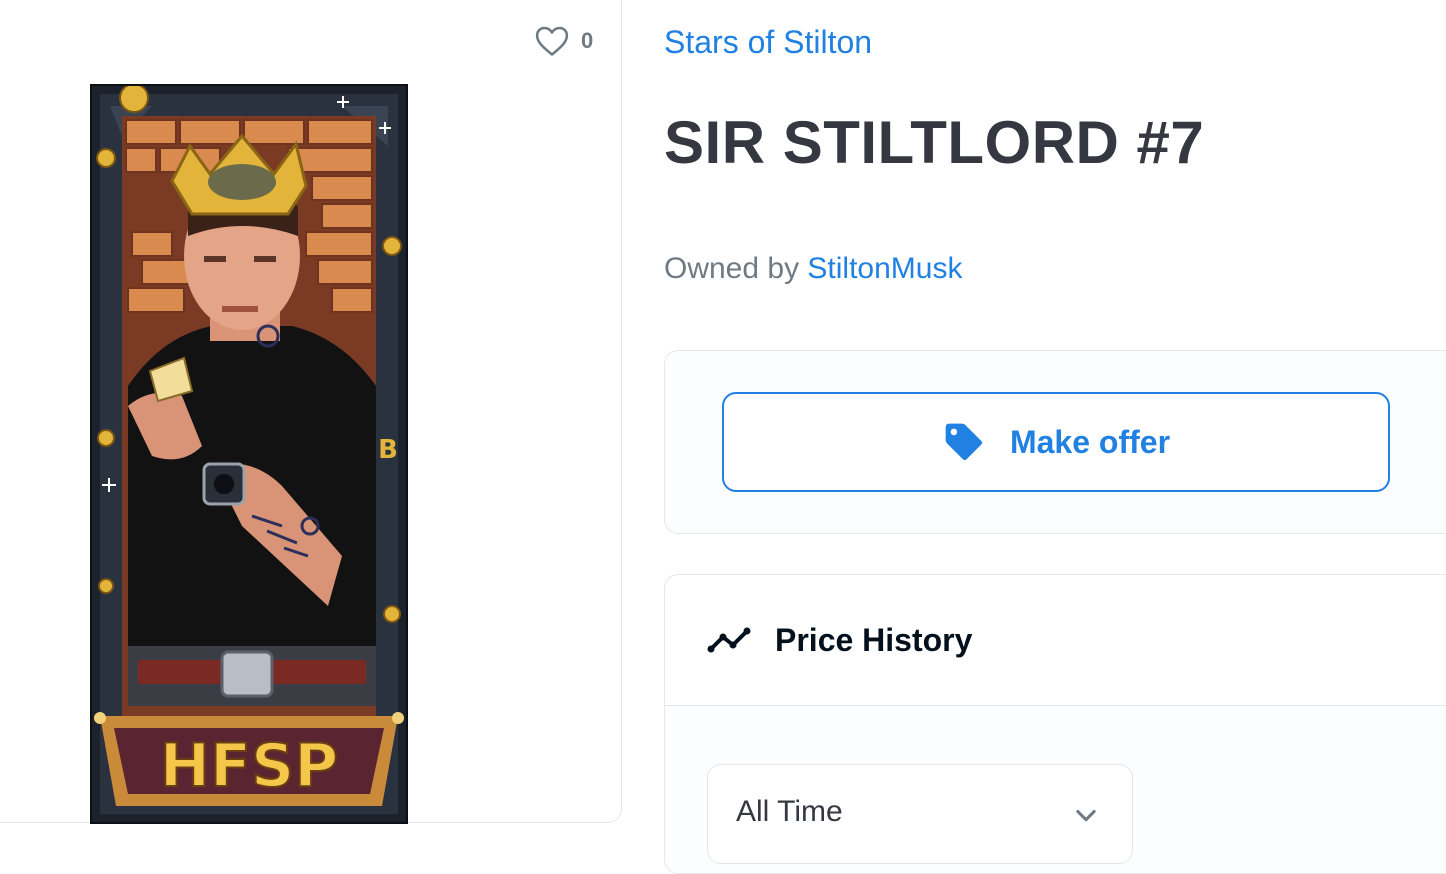 This screenshot has width=1446, height=874. I want to click on chevron-down-icon, so click(1086, 815).